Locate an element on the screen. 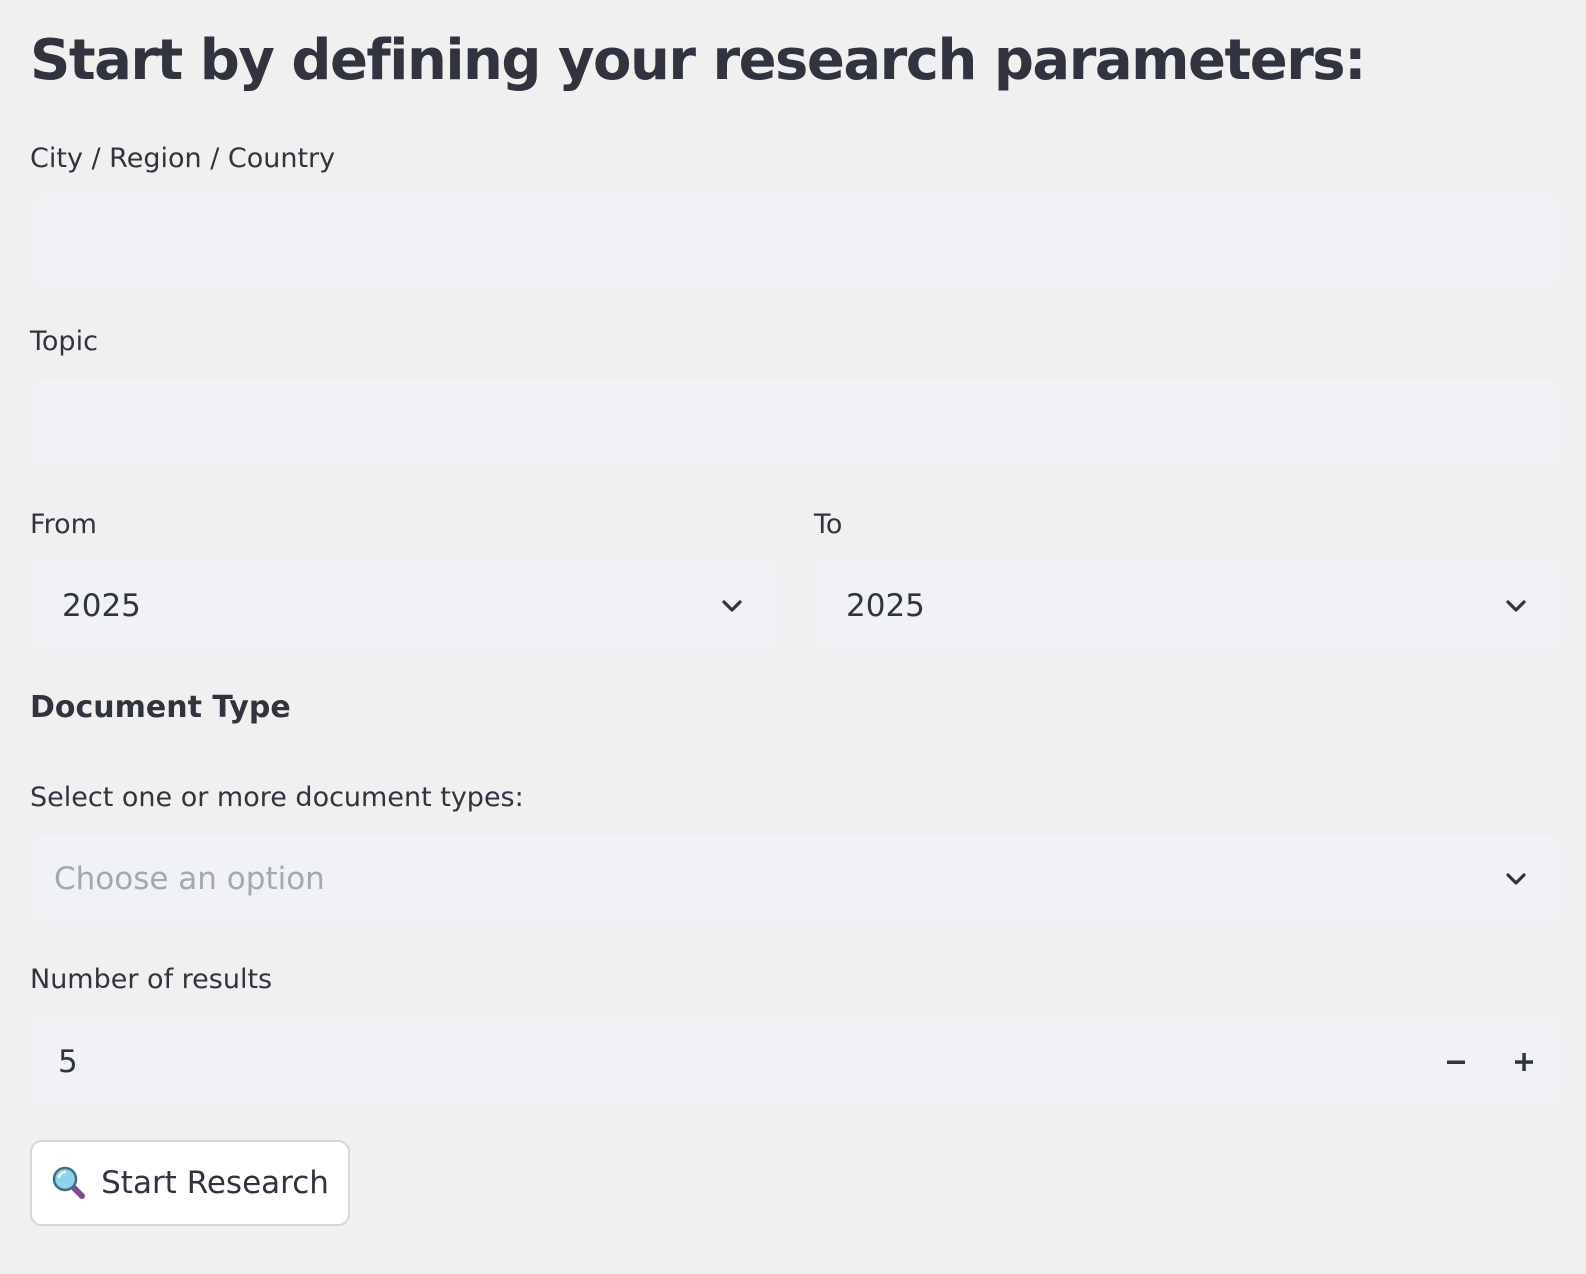 This screenshot has height=1274, width=1586. from-year-select: 2025 is located at coordinates (404, 606).